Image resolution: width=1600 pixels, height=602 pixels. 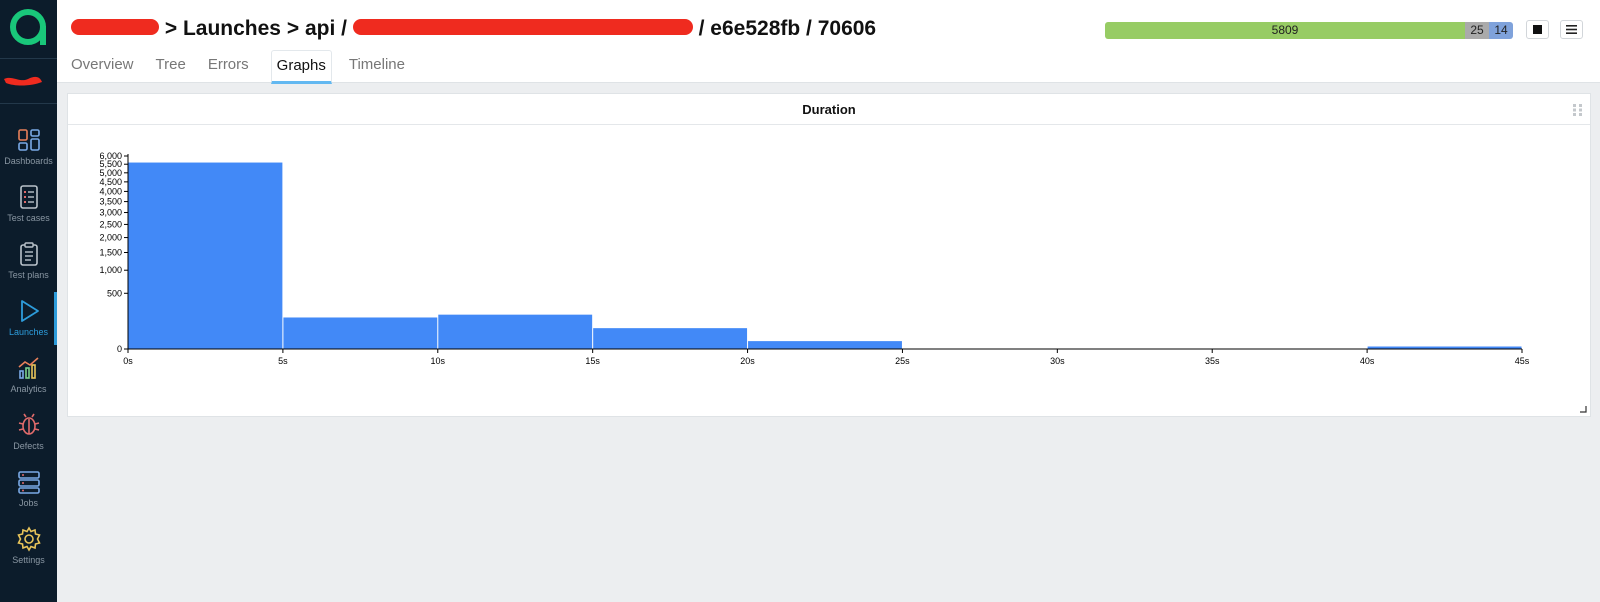 I want to click on y-tick-label: 4,500, so click(x=110, y=182).